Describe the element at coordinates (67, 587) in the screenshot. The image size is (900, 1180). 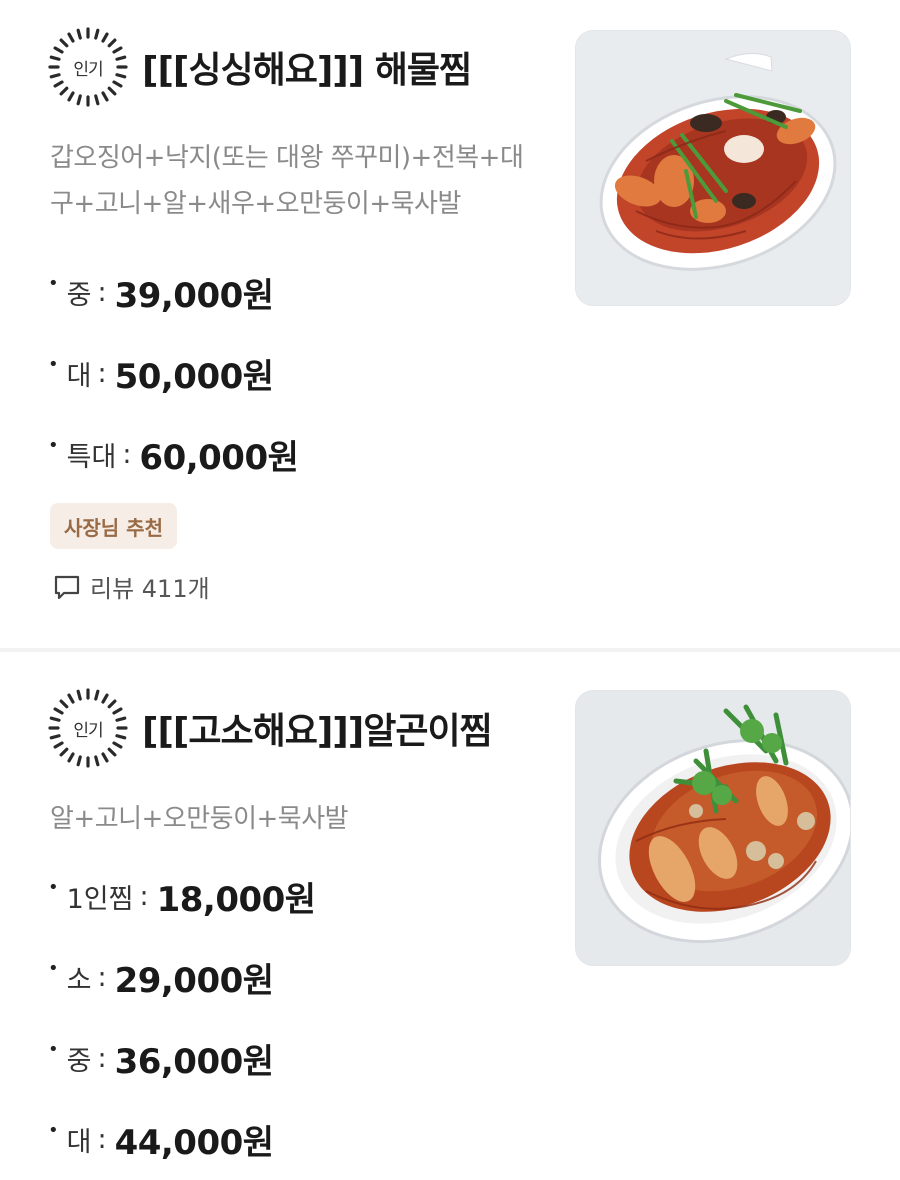
I see `speech-bubble-icon` at that location.